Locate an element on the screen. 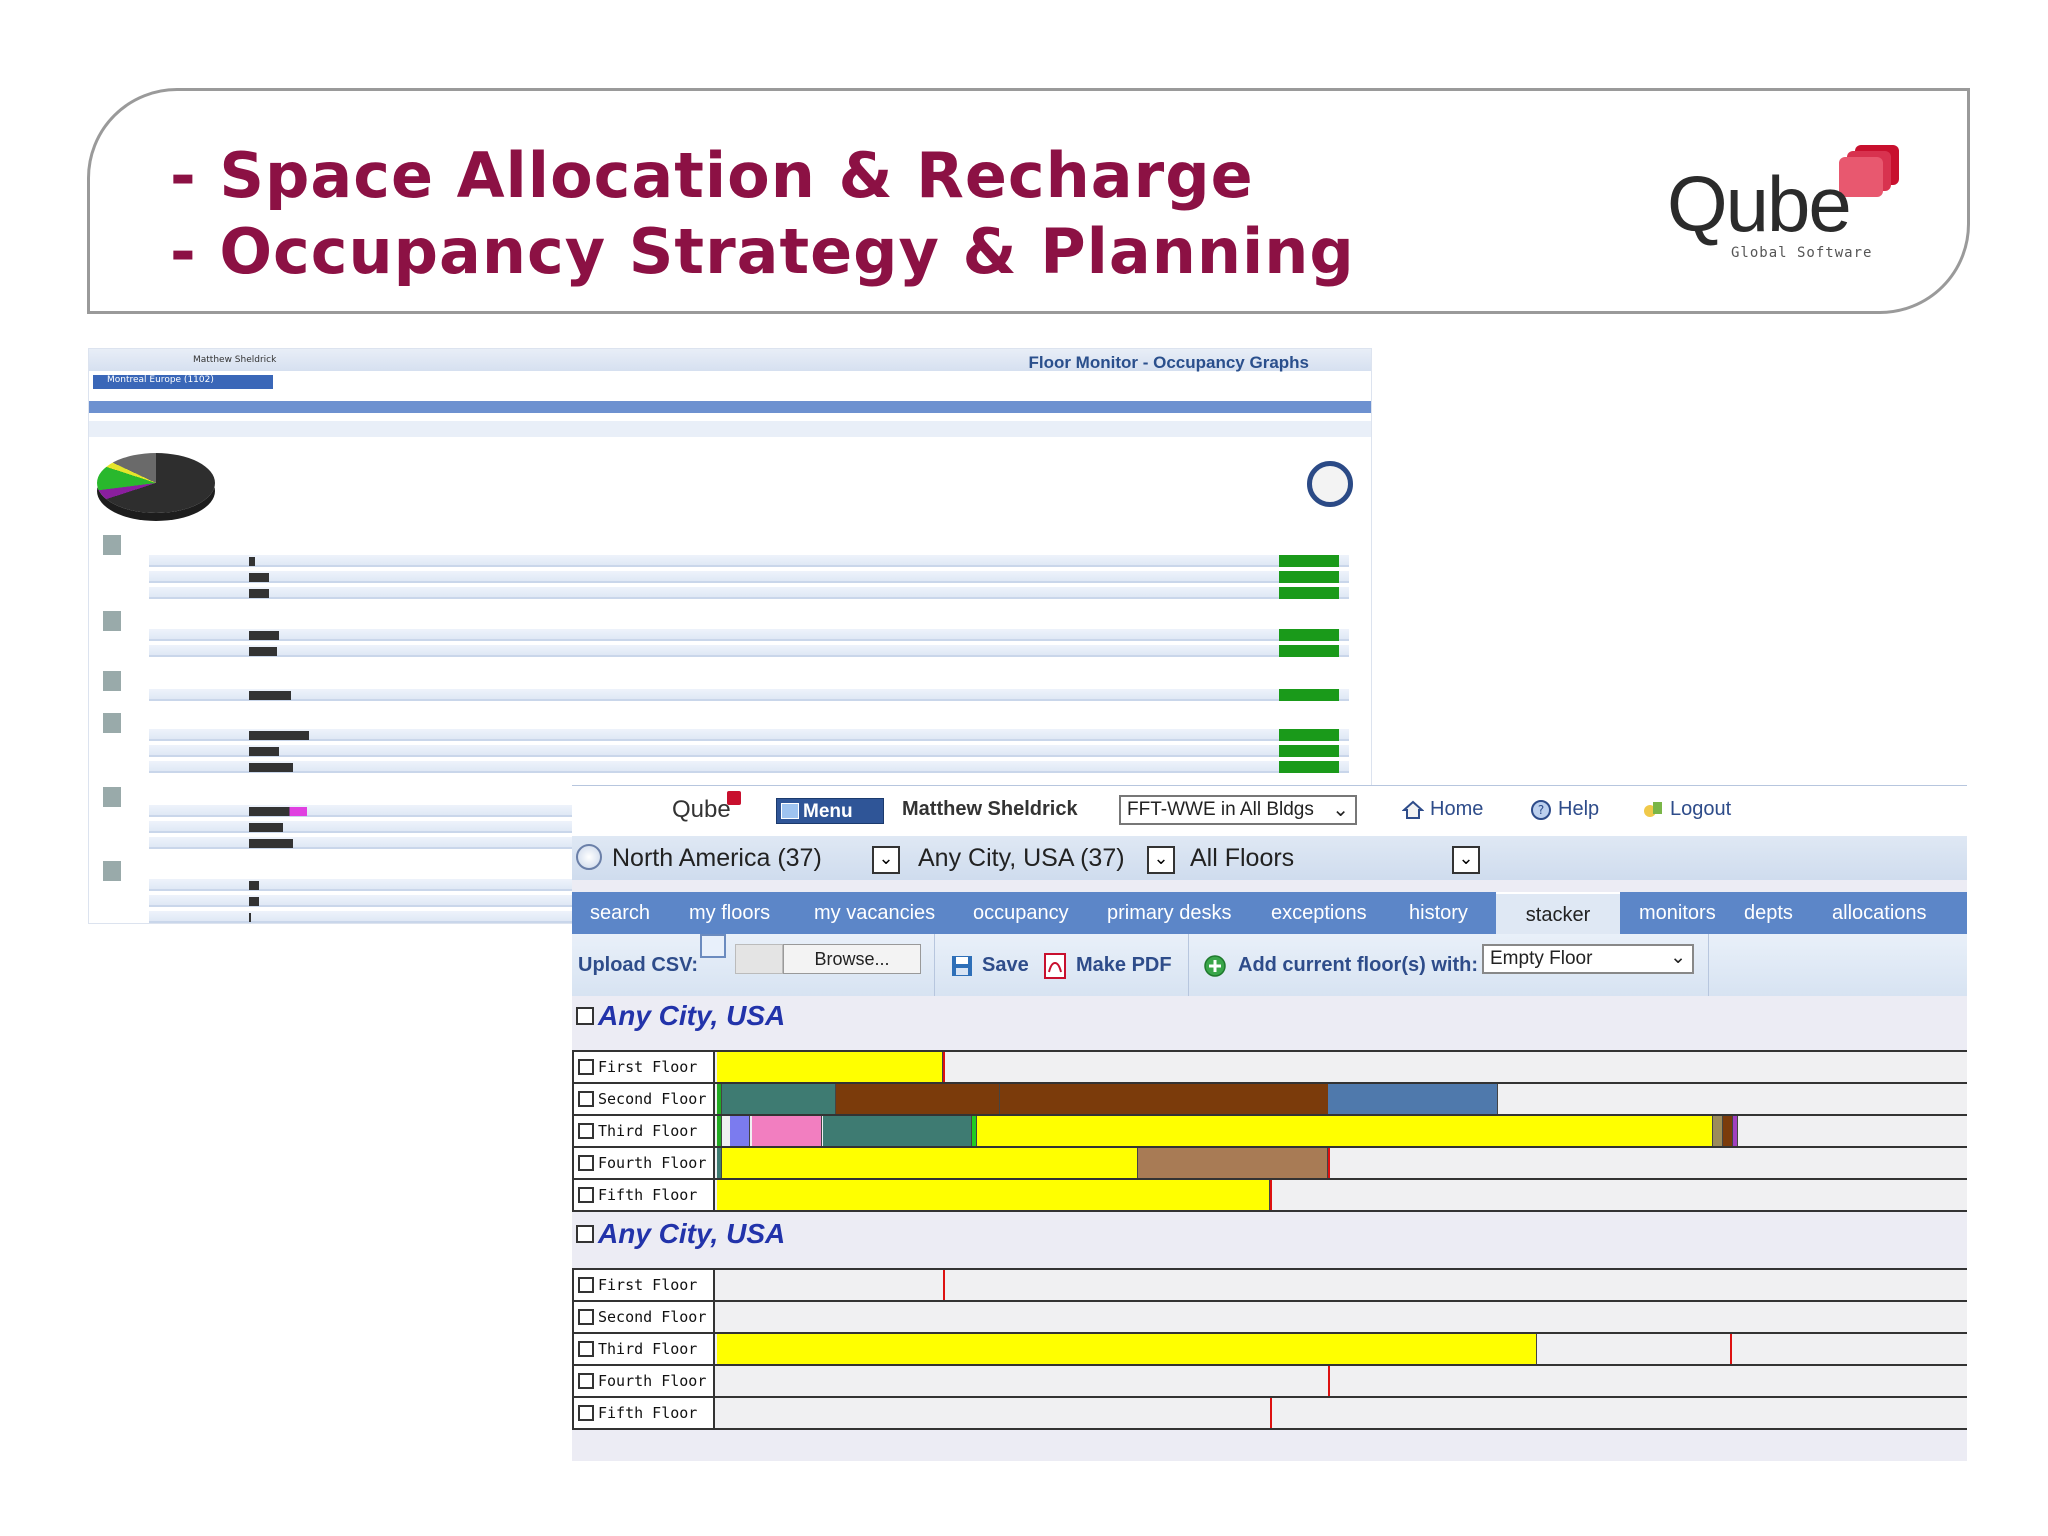  tab-monitors: monitors is located at coordinates (1677, 913).